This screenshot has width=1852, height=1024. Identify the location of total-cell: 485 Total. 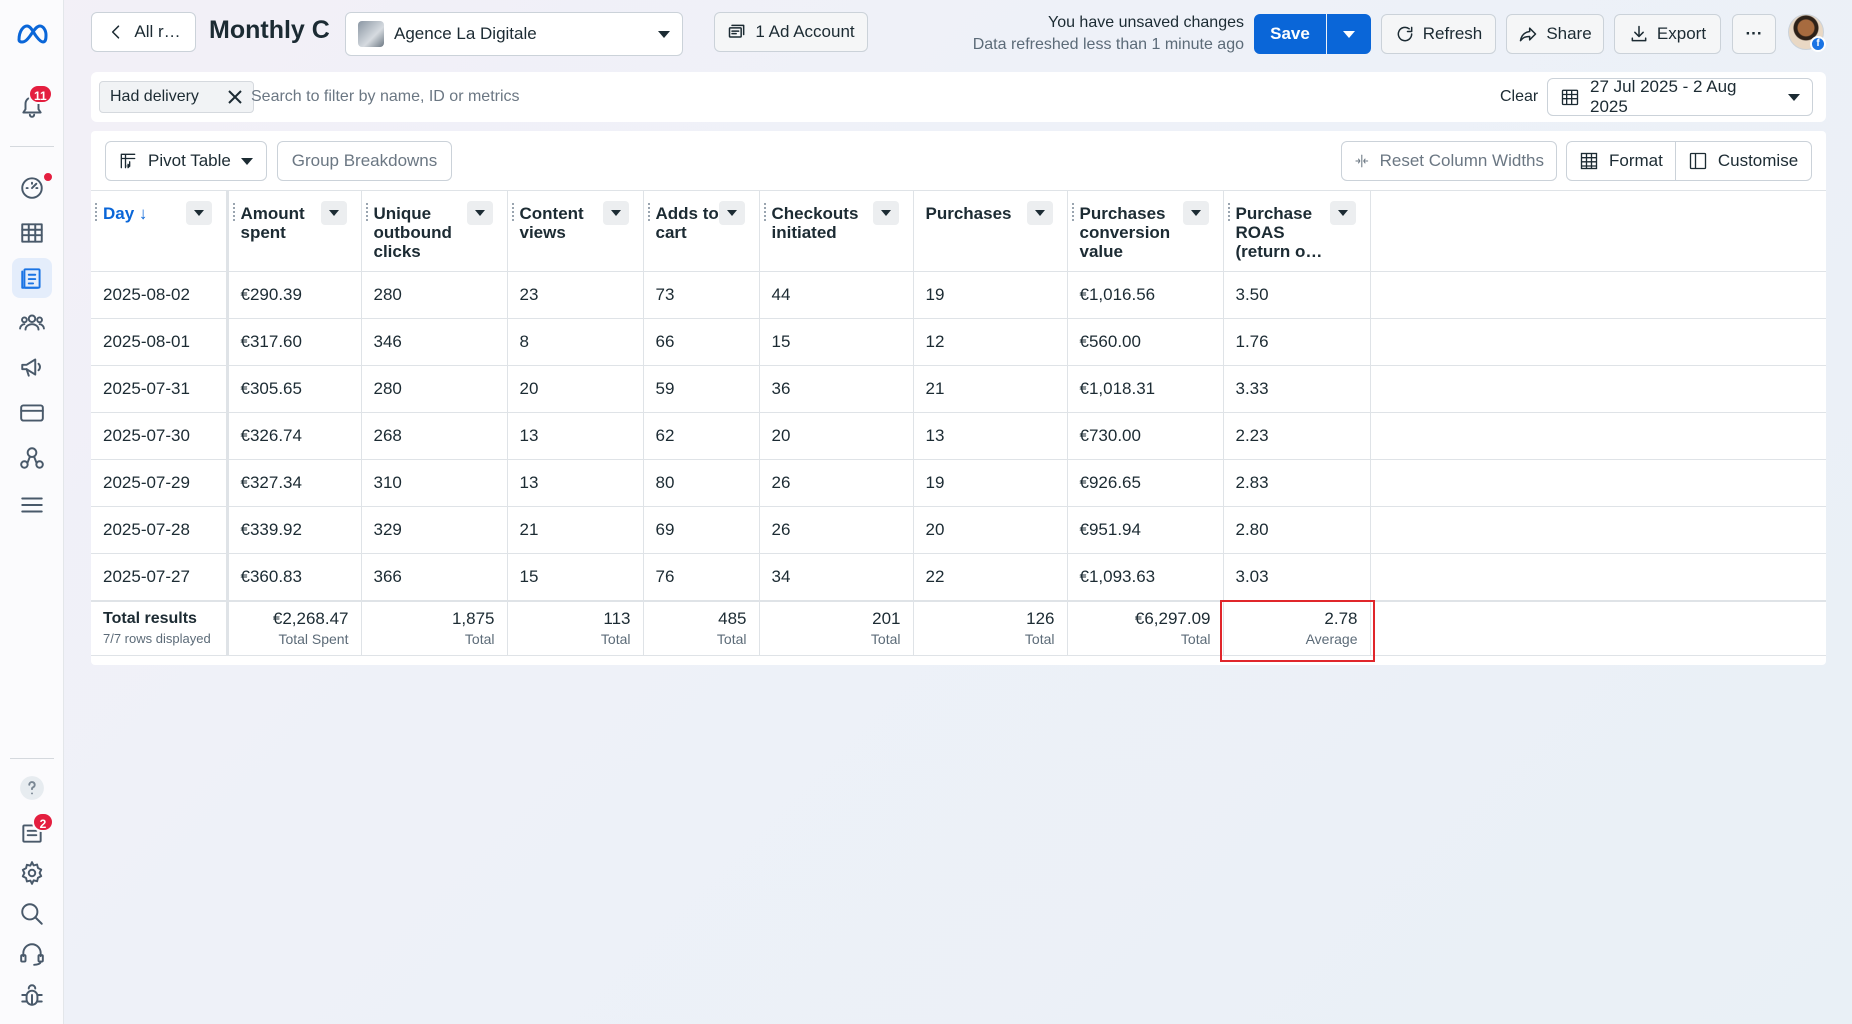
(701, 627).